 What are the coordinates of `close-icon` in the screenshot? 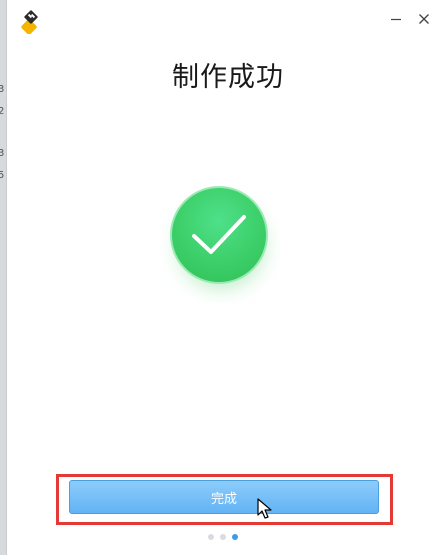 It's located at (424, 19).